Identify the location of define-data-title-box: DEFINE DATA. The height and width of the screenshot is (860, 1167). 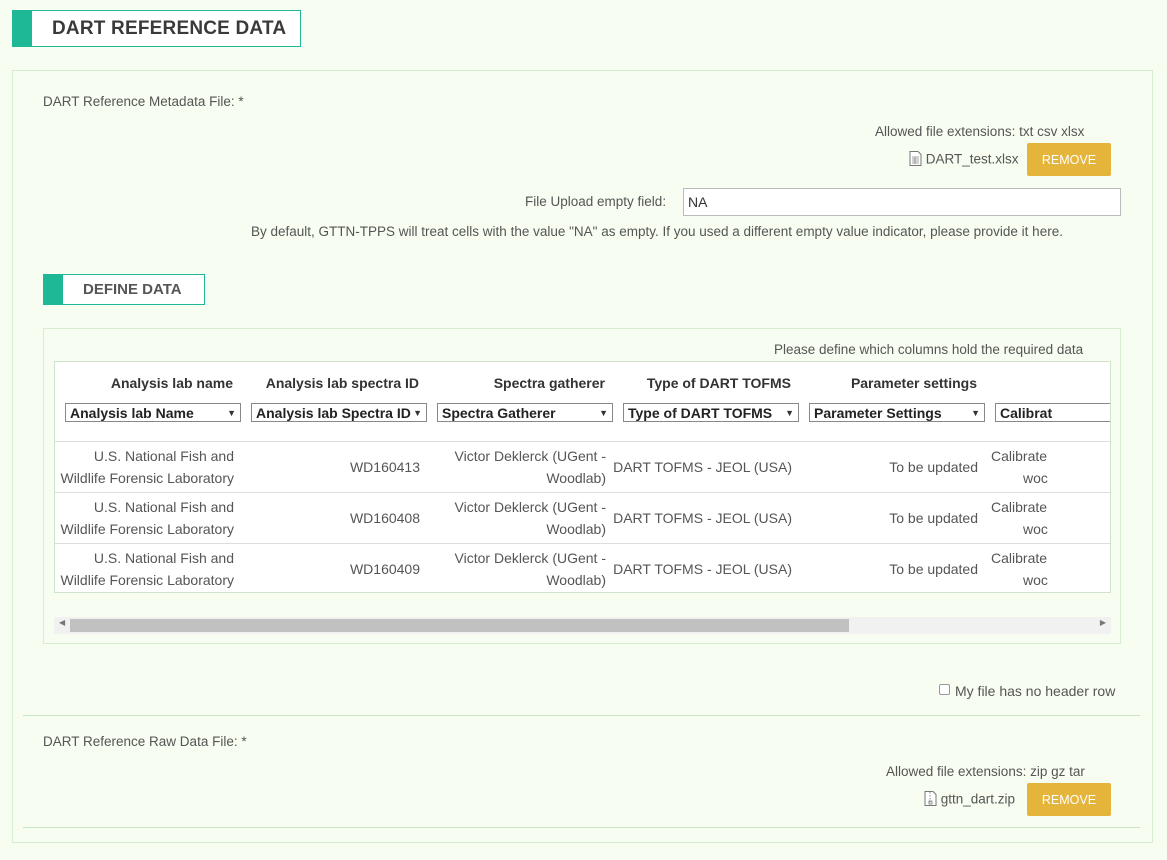
(124, 289).